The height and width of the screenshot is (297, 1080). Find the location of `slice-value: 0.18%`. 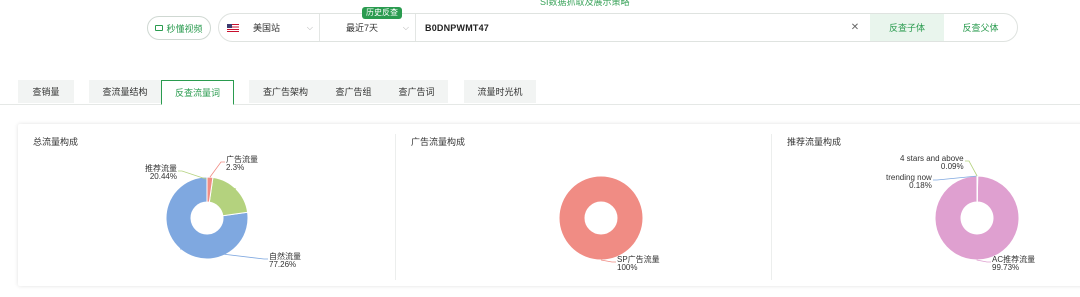

slice-value: 0.18% is located at coordinates (920, 185).